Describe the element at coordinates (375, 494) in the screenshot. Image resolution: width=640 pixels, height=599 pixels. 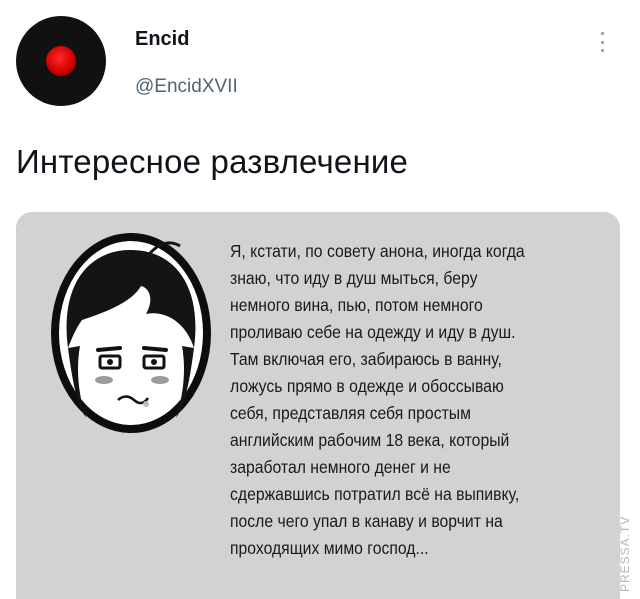
I see `caption-line: сдержавшись потратил всё на выпивку,` at that location.